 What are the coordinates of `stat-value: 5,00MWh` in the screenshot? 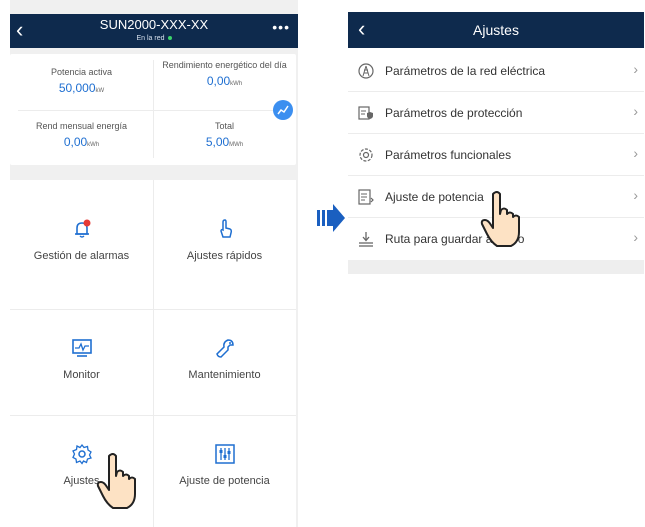 It's located at (224, 142).